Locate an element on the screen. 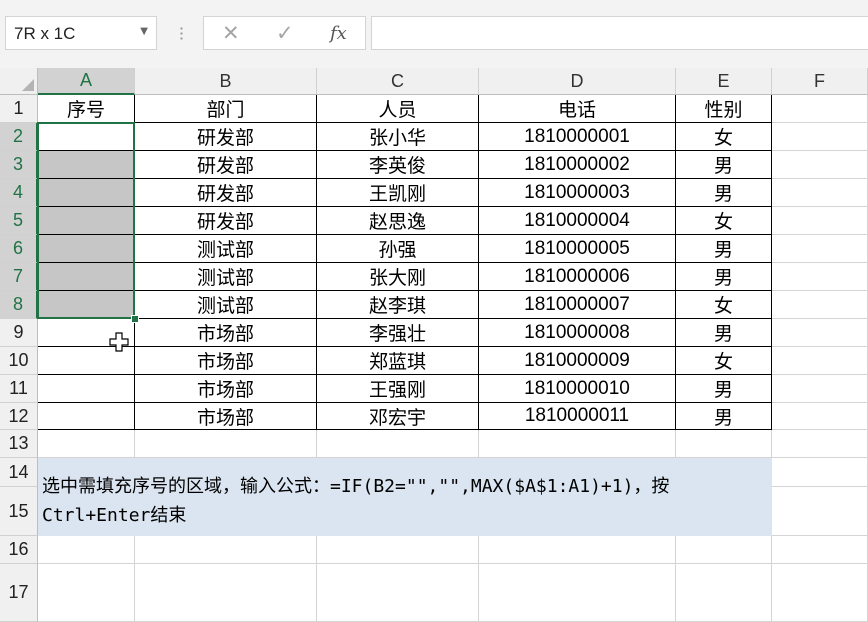 Image resolution: width=868 pixels, height=622 pixels. cell-e7: 男 is located at coordinates (724, 277).